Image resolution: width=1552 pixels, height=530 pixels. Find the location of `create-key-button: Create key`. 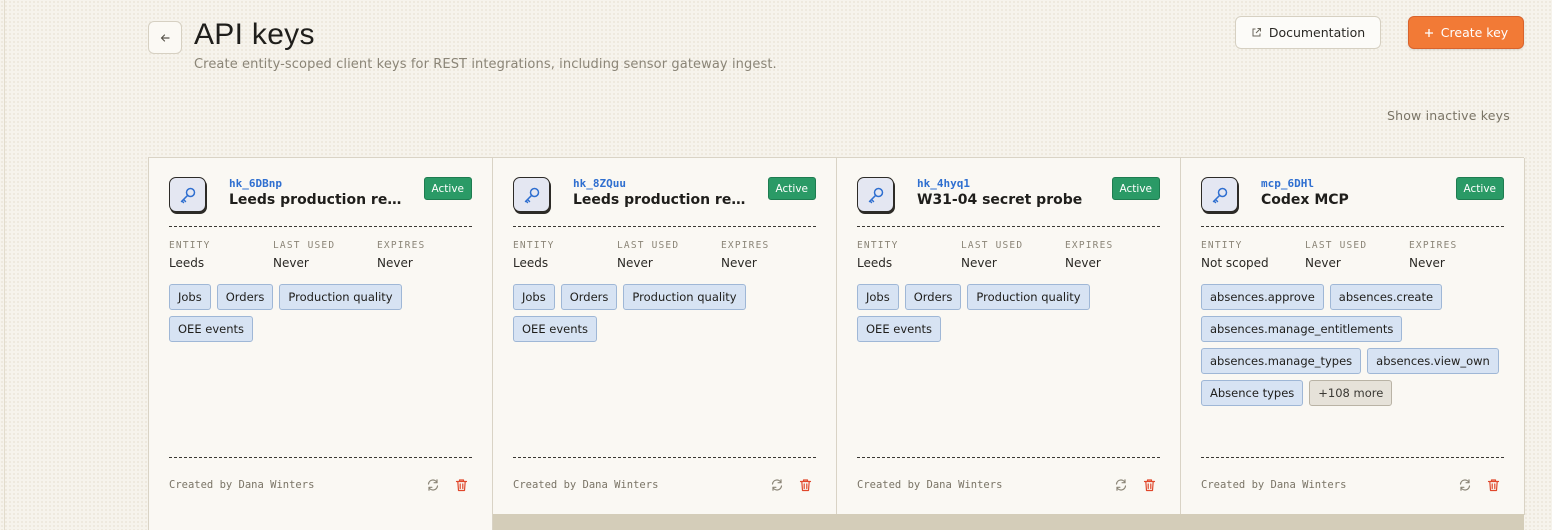

create-key-button: Create key is located at coordinates (1466, 32).